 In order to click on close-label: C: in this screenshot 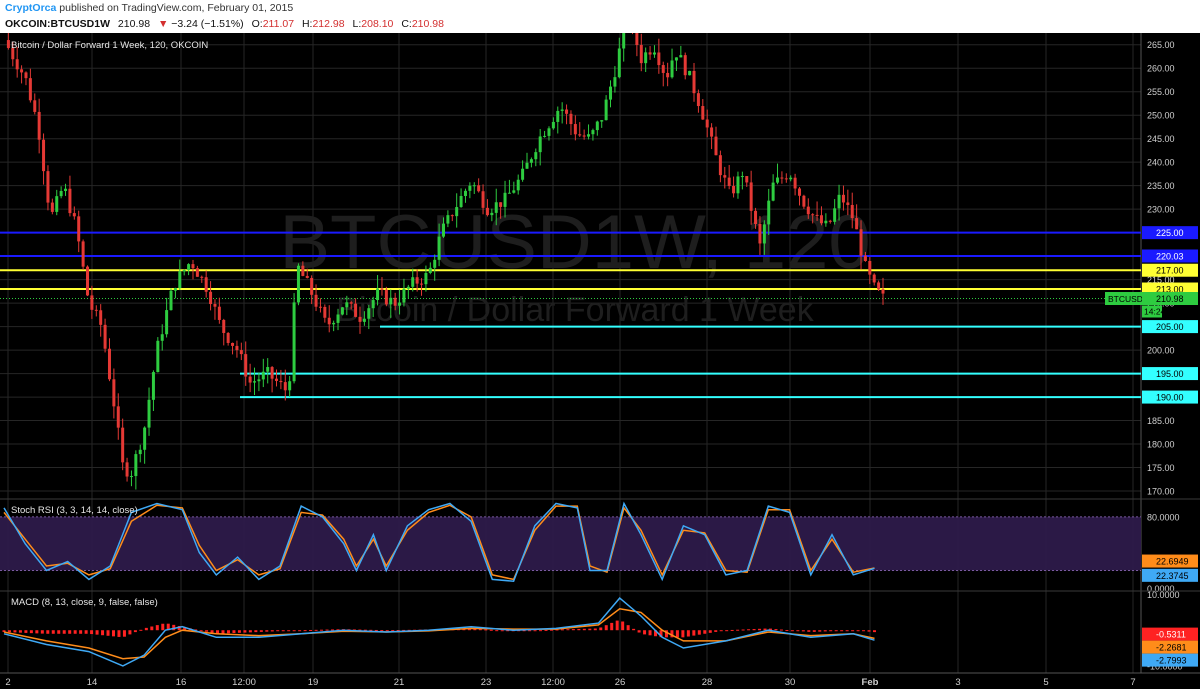, I will do `click(406, 24)`.